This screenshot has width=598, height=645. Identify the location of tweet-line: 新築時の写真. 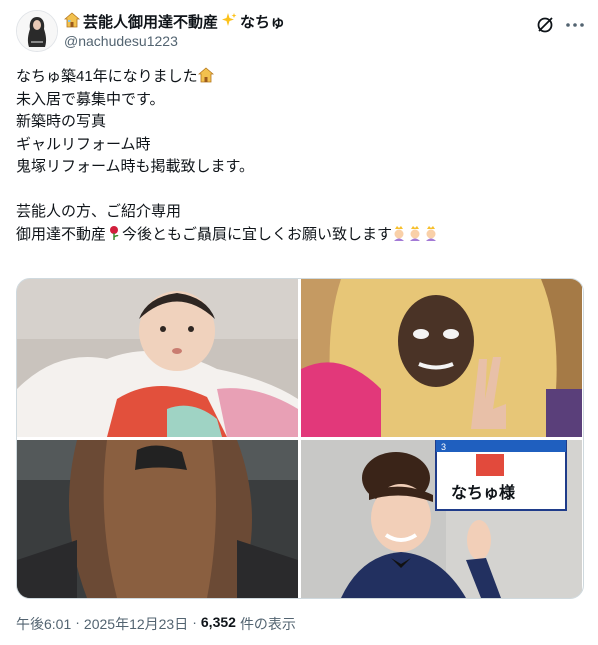
(61, 121).